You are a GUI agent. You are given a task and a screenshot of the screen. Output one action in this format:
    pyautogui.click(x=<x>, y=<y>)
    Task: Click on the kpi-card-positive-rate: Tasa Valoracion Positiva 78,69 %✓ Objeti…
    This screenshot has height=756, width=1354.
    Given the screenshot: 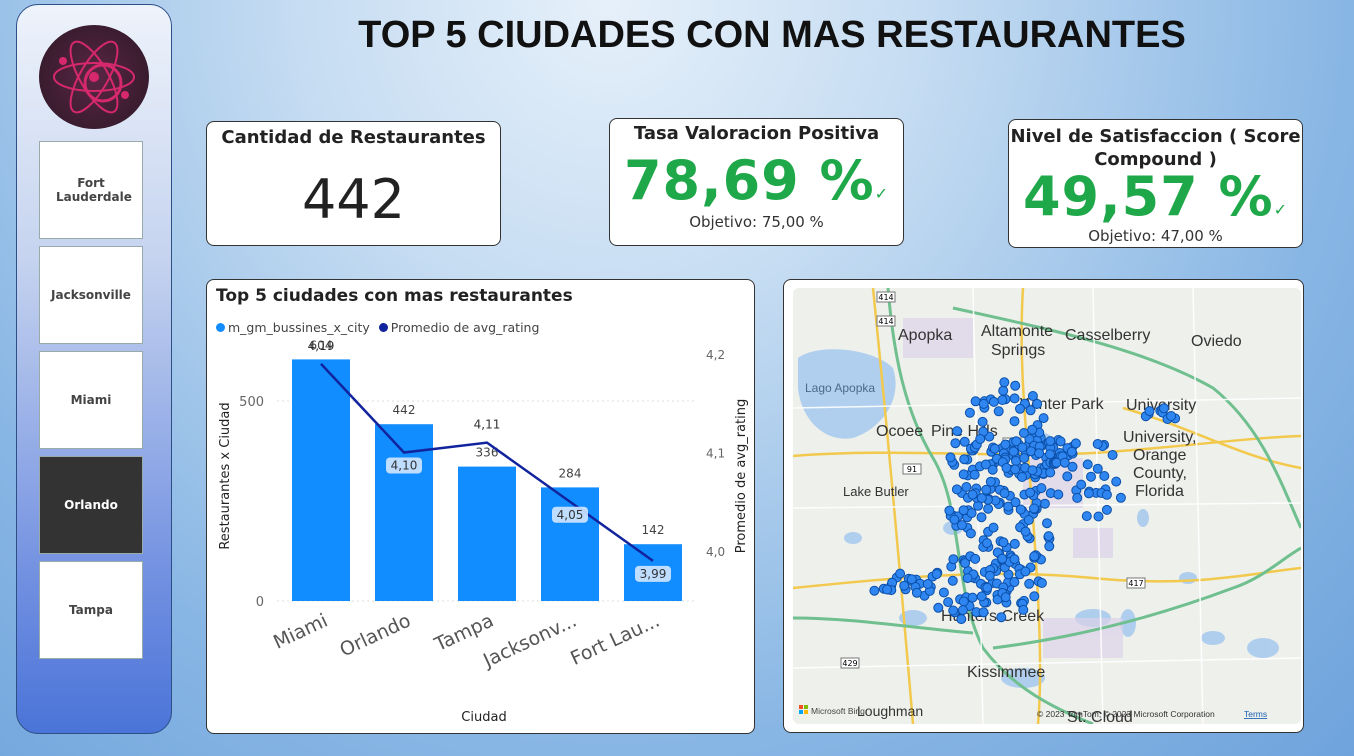 What is the action you would take?
    pyautogui.click(x=756, y=182)
    